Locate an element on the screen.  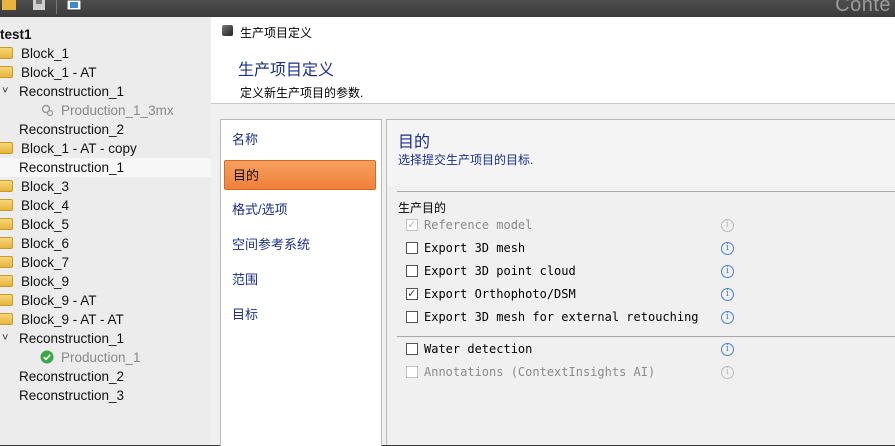
group-label: 生产目的 is located at coordinates (422, 208).